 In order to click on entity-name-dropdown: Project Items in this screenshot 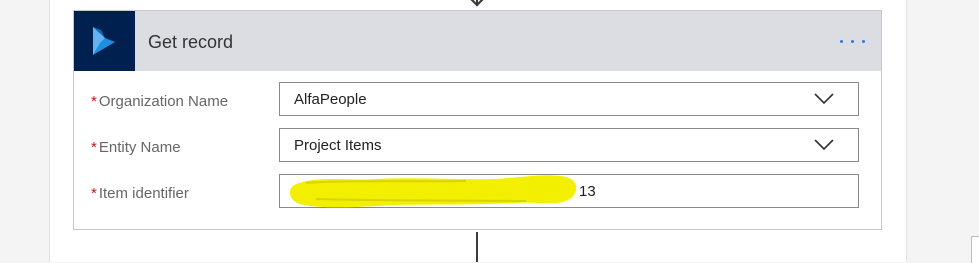, I will do `click(569, 145)`.